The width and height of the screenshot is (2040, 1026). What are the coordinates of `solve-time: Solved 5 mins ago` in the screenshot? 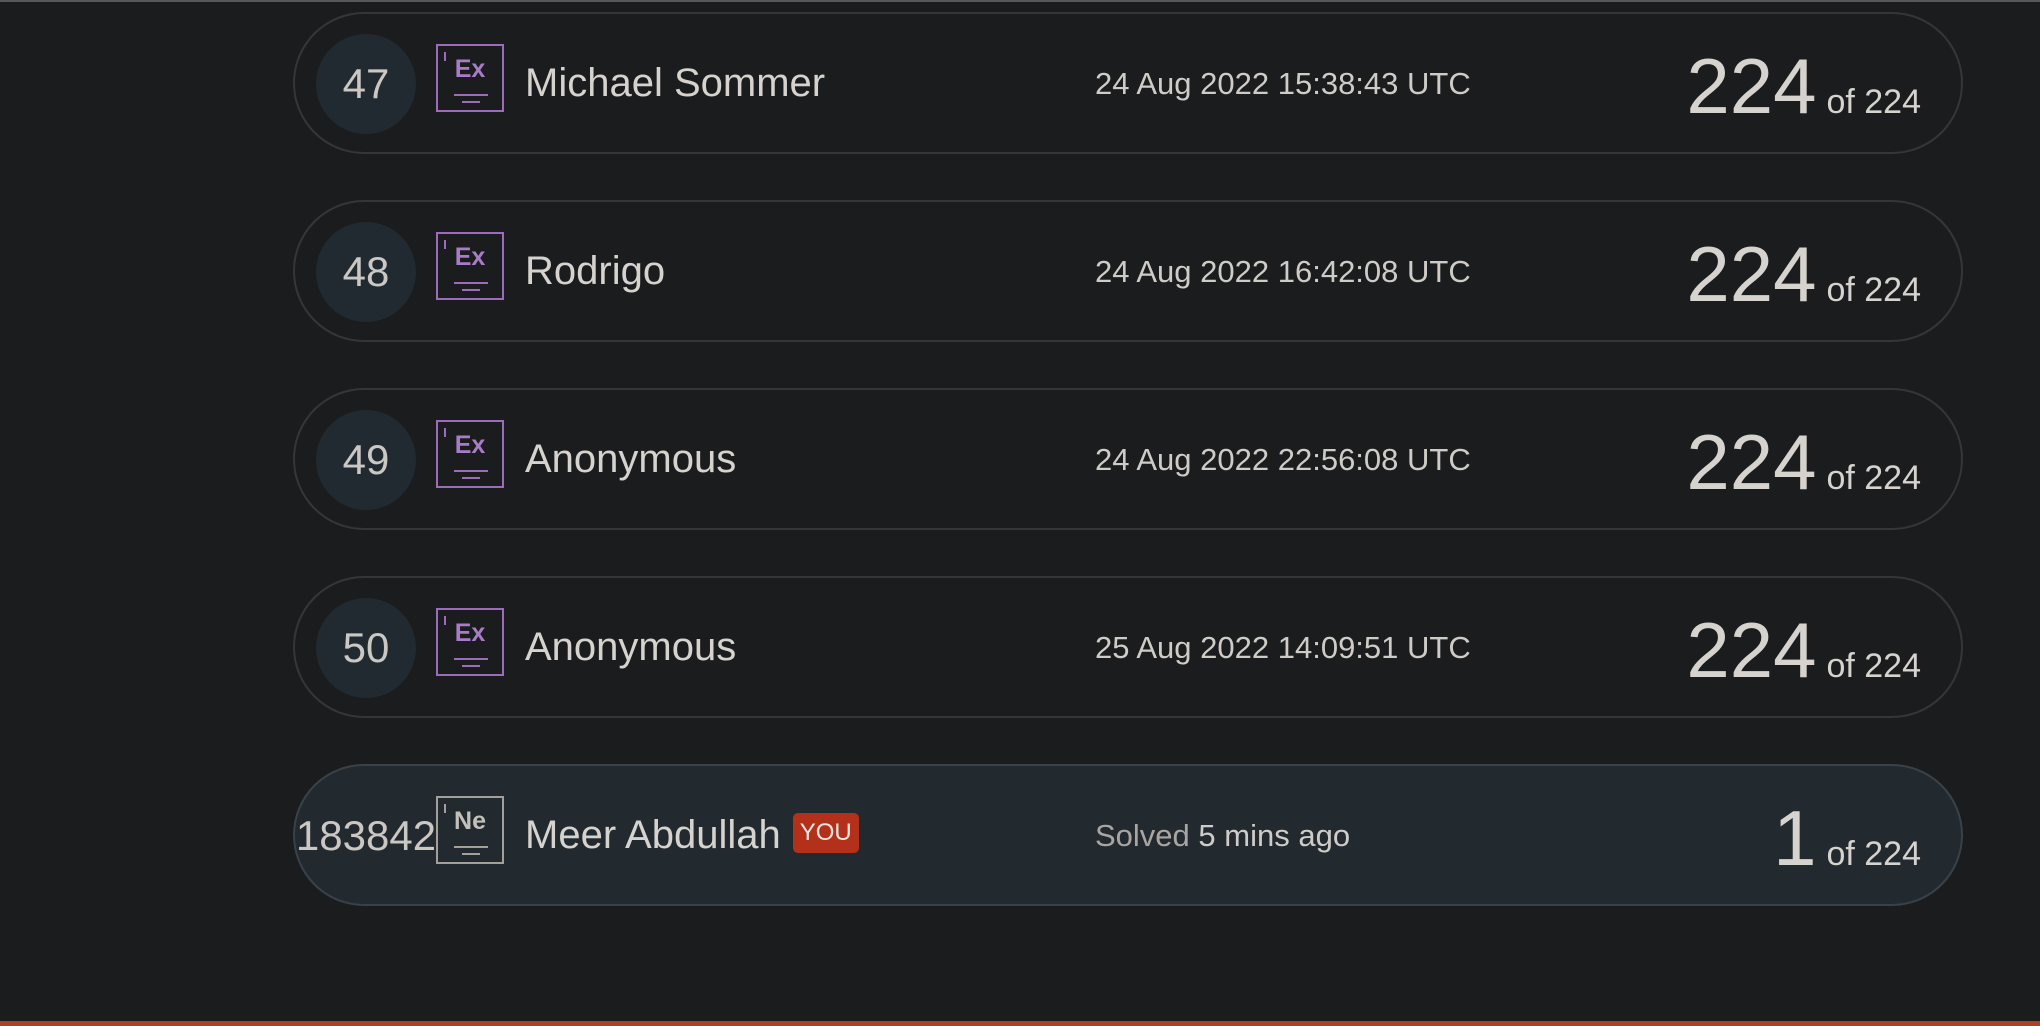 It's located at (1222, 836).